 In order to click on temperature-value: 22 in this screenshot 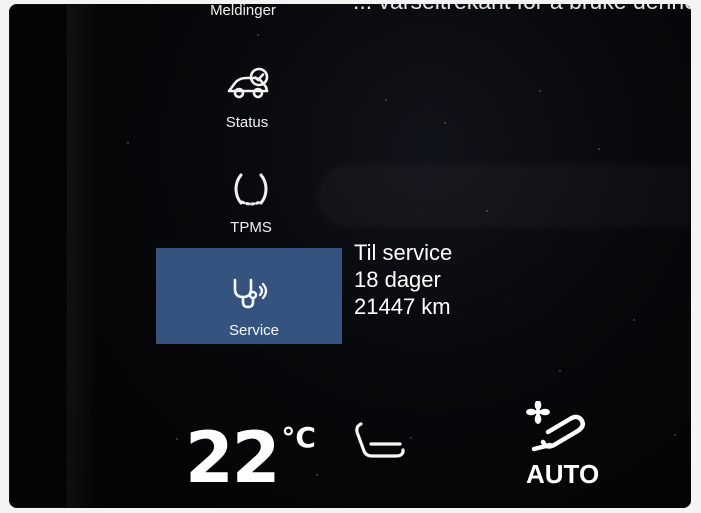, I will do `click(232, 458)`.